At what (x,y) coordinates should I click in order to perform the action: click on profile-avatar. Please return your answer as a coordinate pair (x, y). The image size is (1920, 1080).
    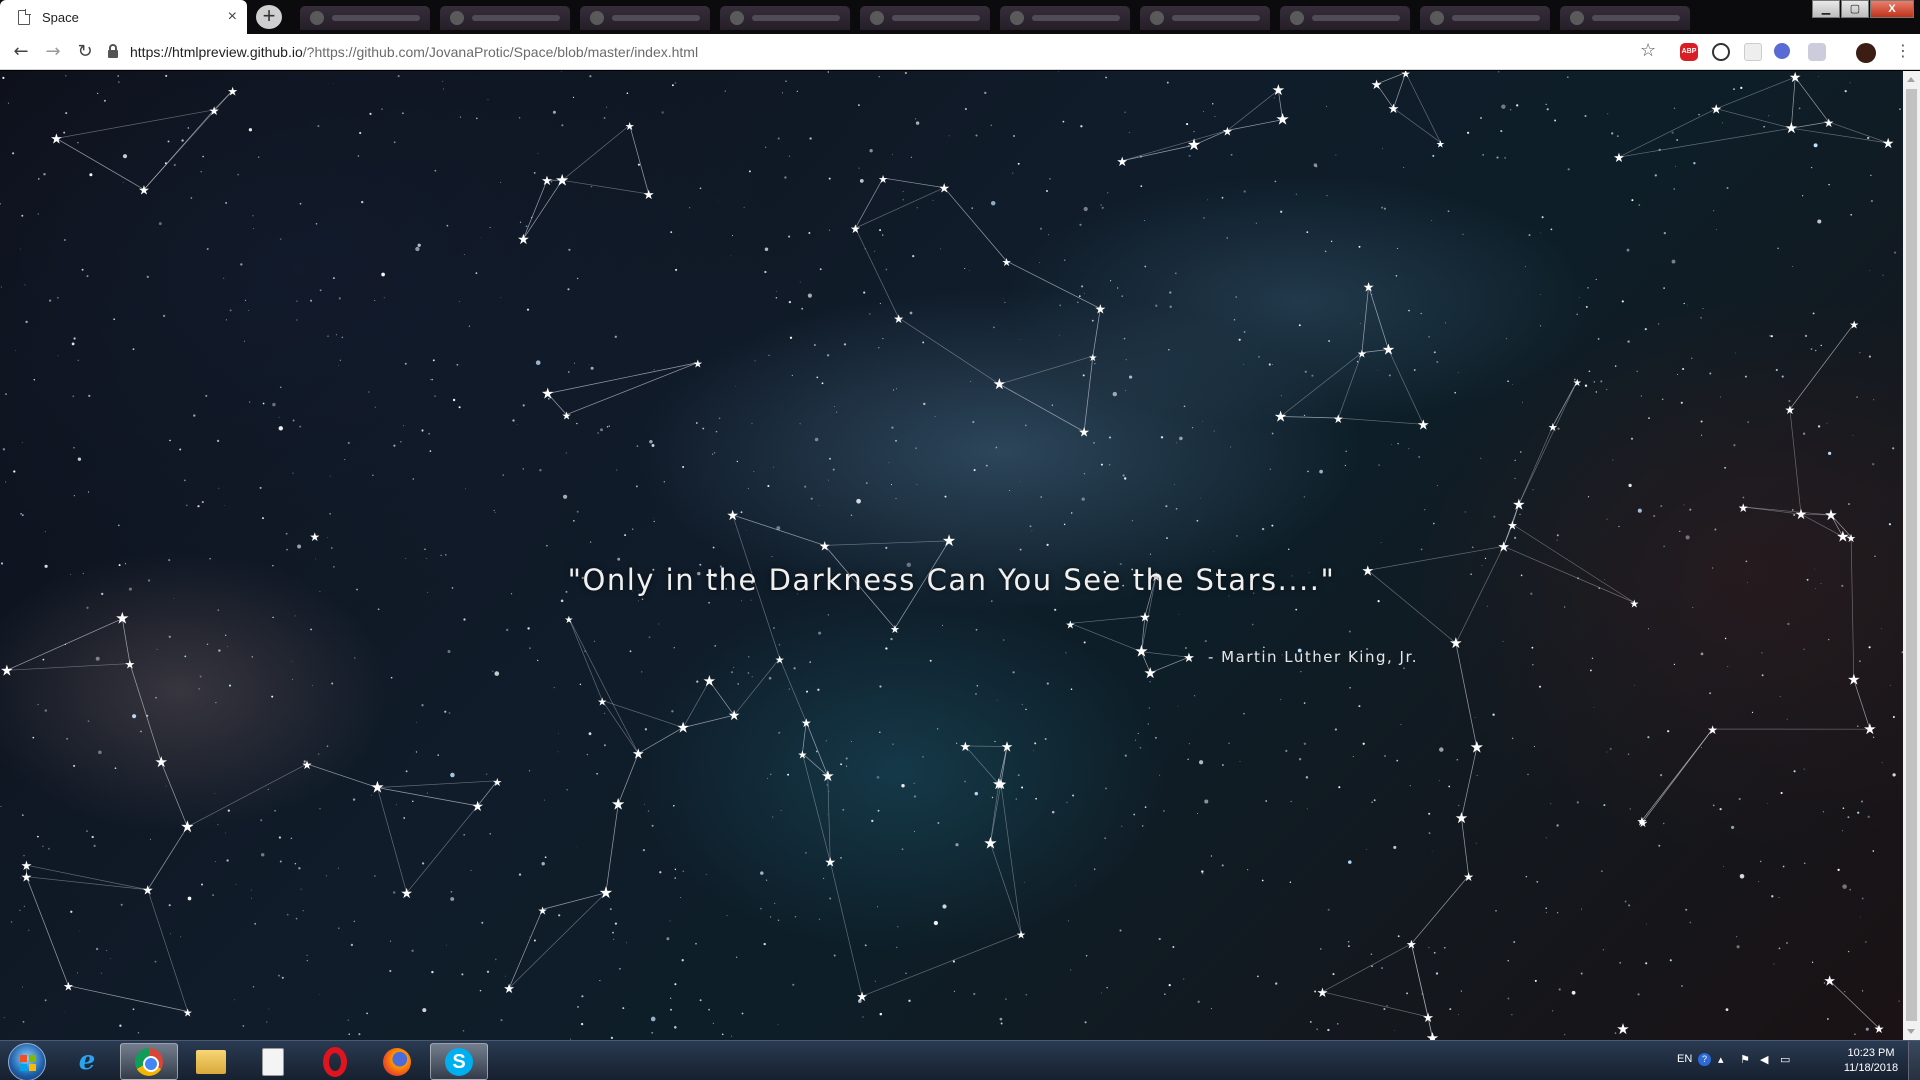
    Looking at the image, I should click on (1866, 53).